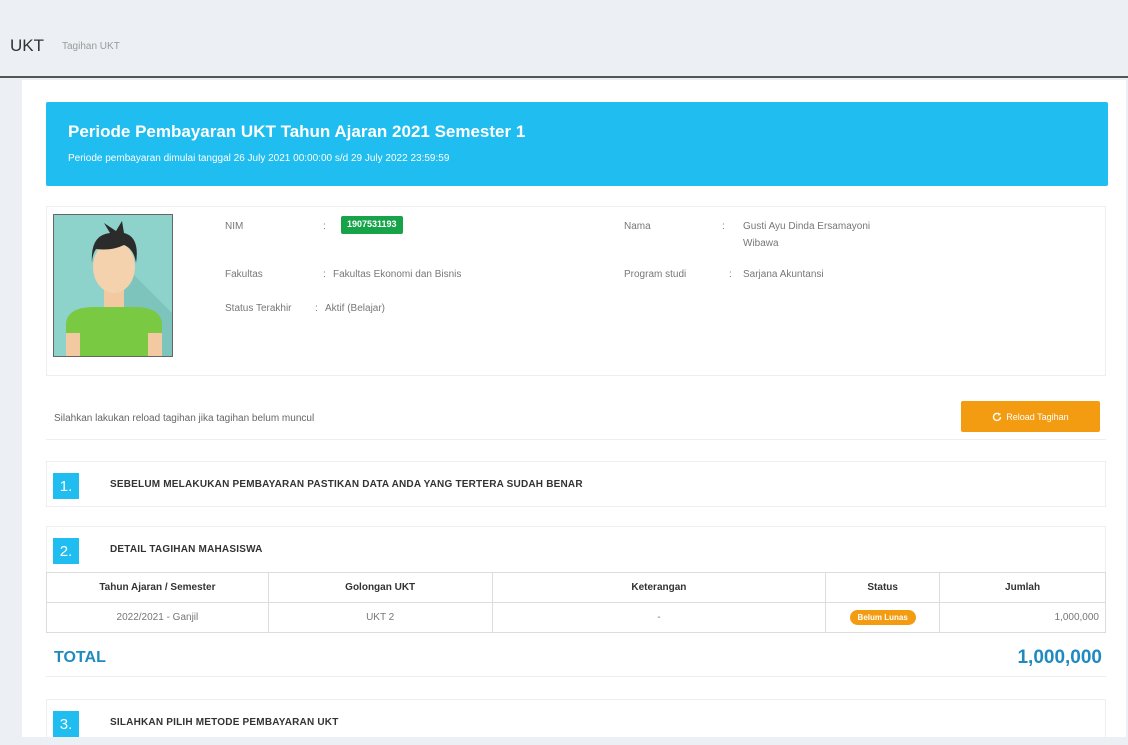  Describe the element at coordinates (66, 551) in the screenshot. I see `step-2-number: 2.` at that location.